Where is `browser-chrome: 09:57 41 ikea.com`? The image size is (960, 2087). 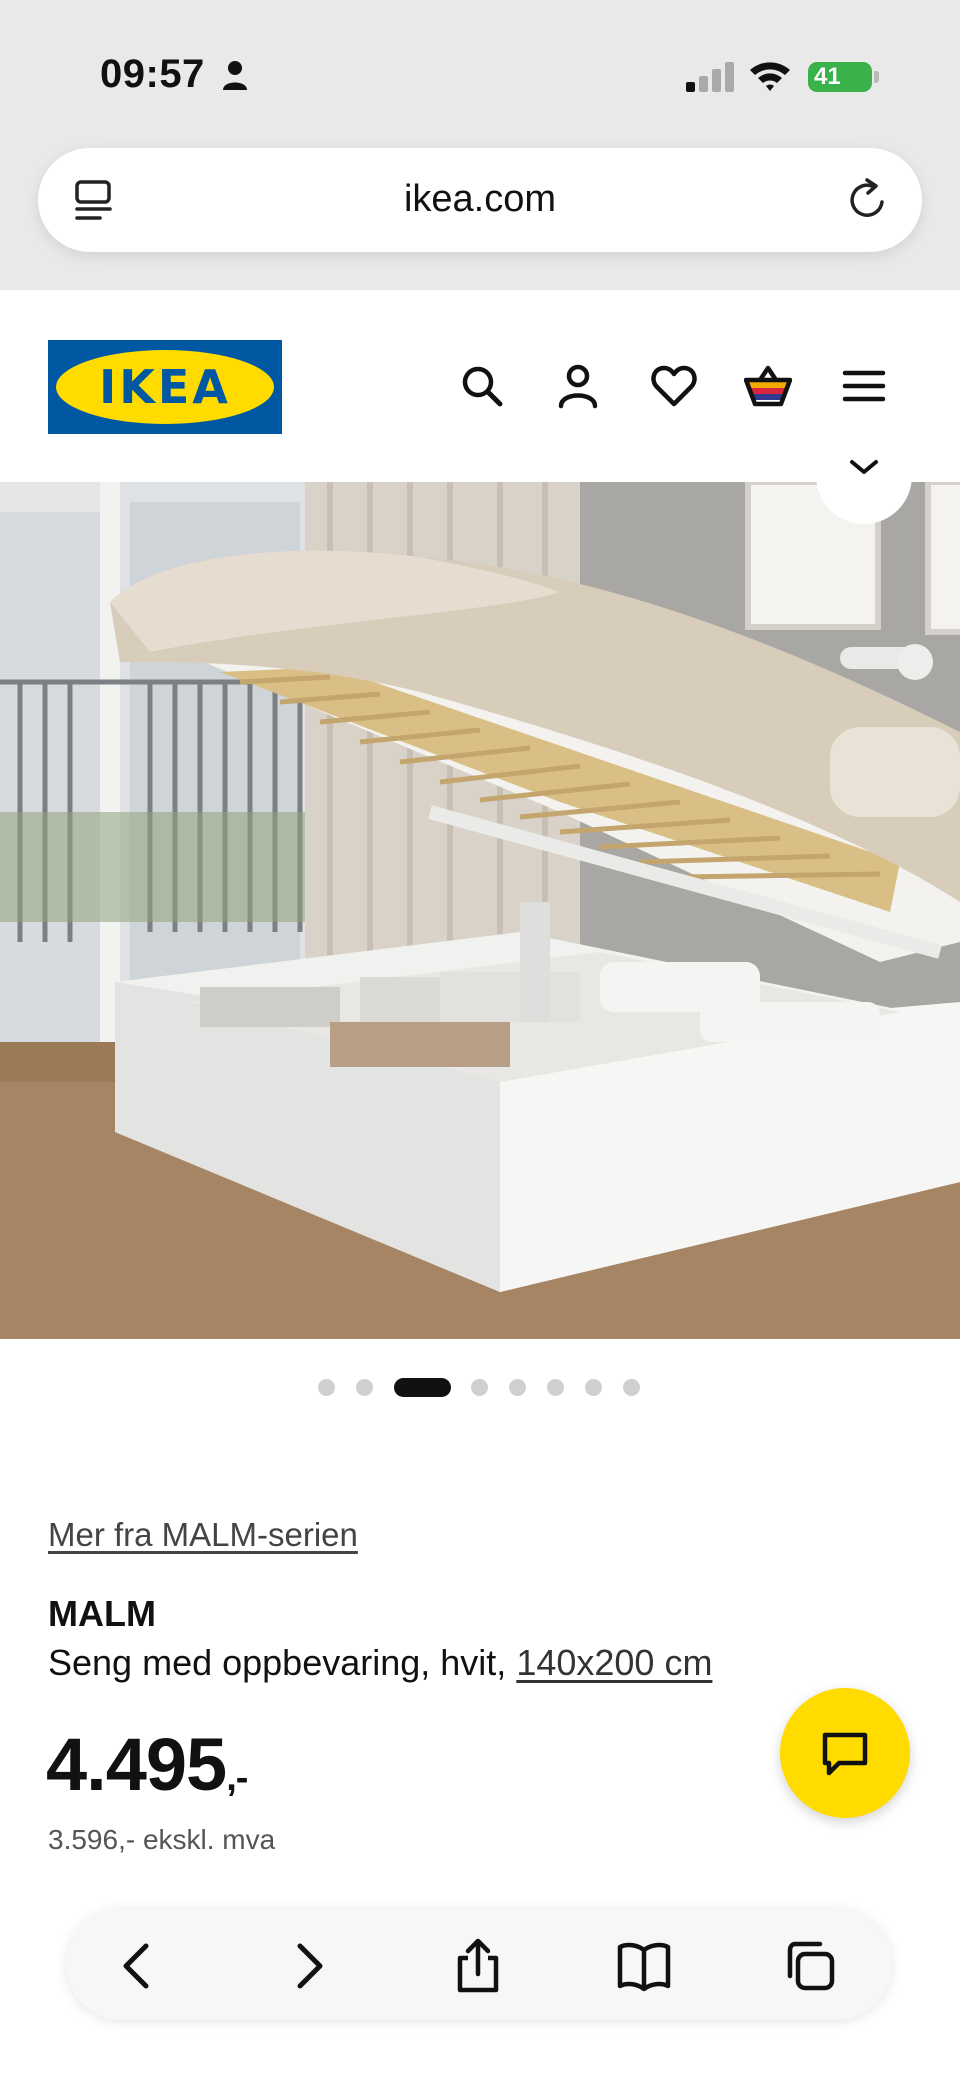 browser-chrome: 09:57 41 ikea.com is located at coordinates (480, 145).